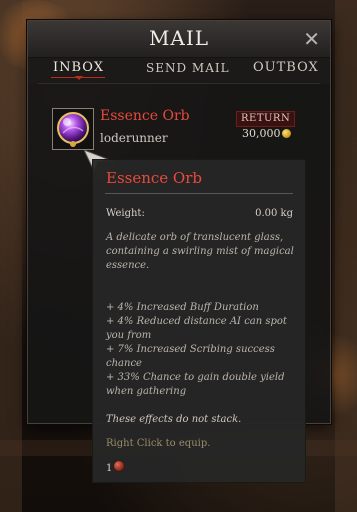  I want to click on tab-inbox: INBOX, so click(78, 67).